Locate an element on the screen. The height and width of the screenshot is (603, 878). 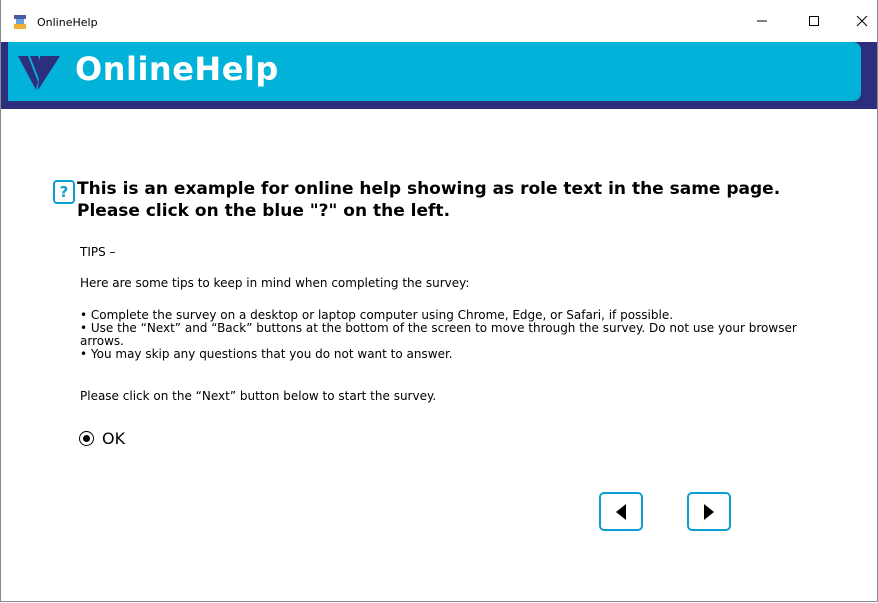
ok-option-label: OK is located at coordinates (113, 438).